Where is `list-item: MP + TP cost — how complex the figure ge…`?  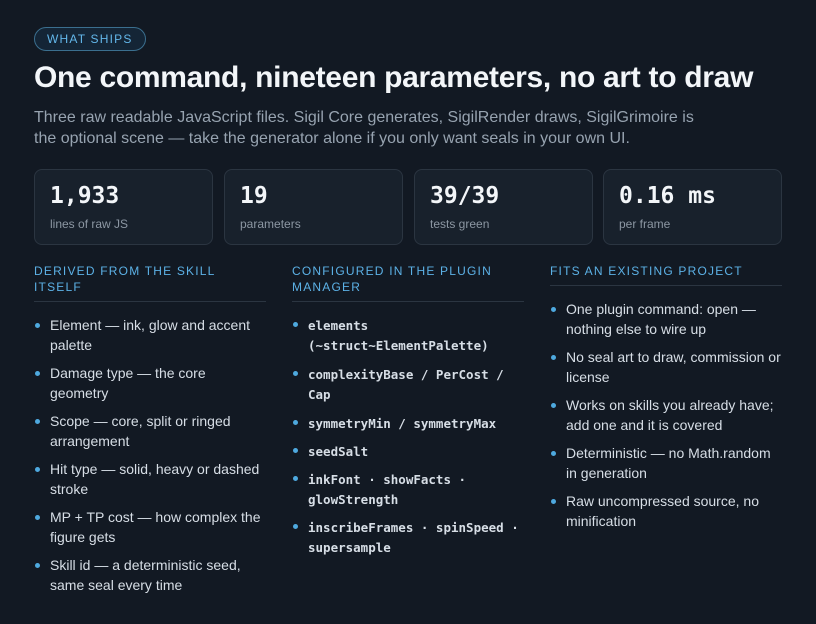
list-item: MP + TP cost — how complex the figure ge… is located at coordinates (150, 527).